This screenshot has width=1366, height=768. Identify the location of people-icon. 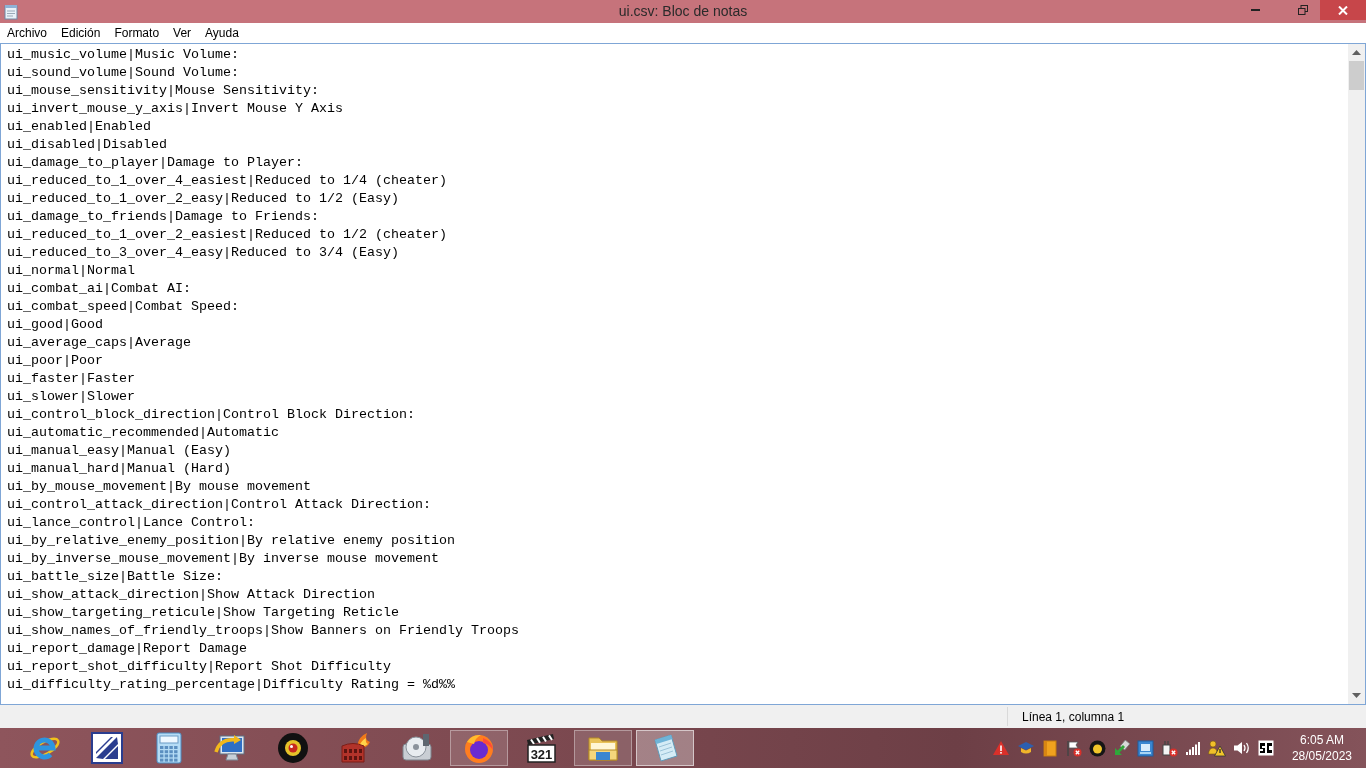
(1216, 748).